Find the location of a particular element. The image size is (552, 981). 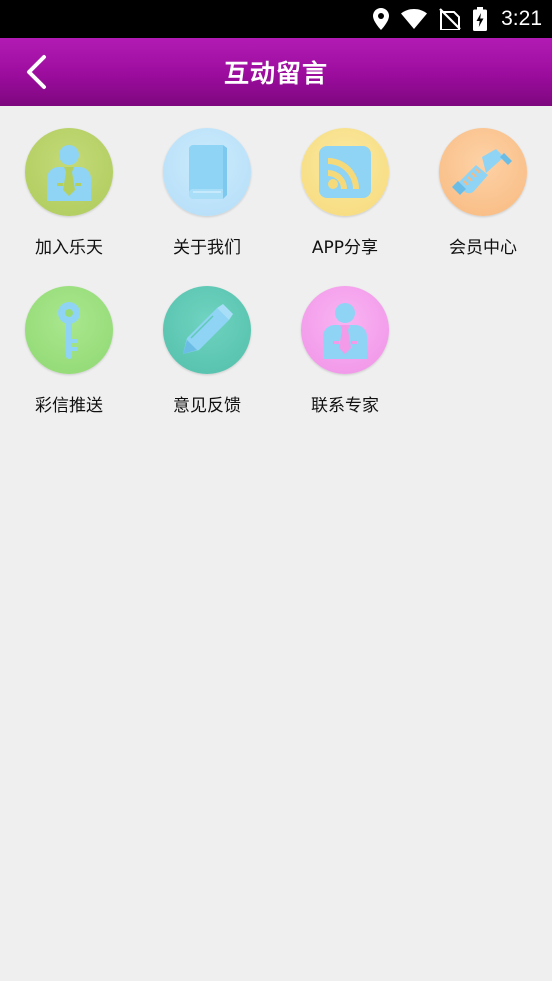

menu-item-feedback: 意见反馈 is located at coordinates (207, 343).